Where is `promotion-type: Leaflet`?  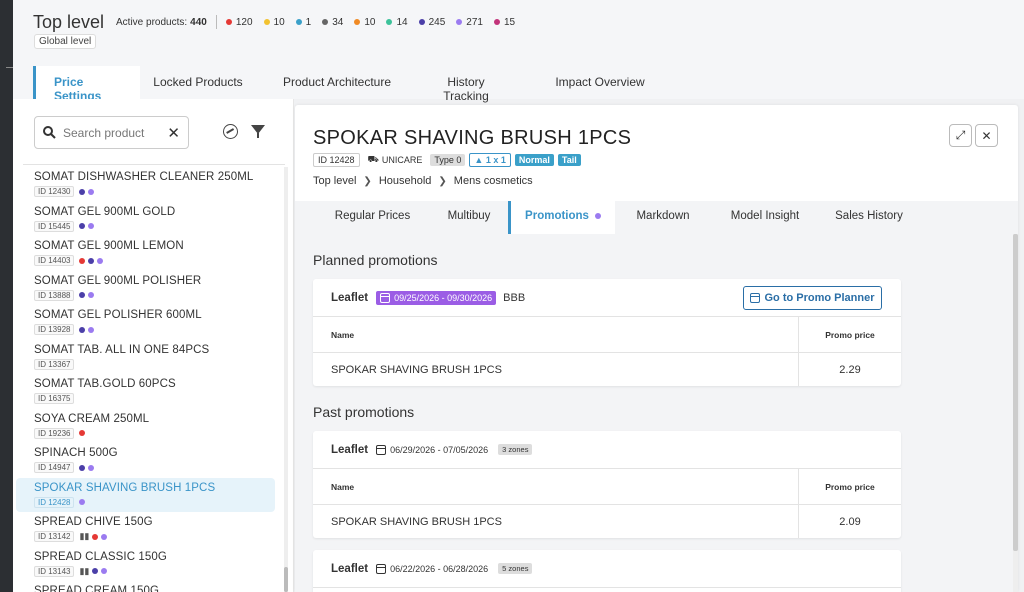
promotion-type: Leaflet is located at coordinates (350, 568).